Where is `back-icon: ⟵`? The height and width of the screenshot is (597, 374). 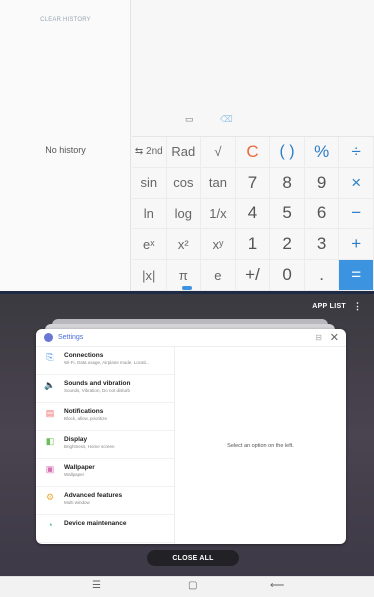
back-icon: ⟵ is located at coordinates (277, 585).